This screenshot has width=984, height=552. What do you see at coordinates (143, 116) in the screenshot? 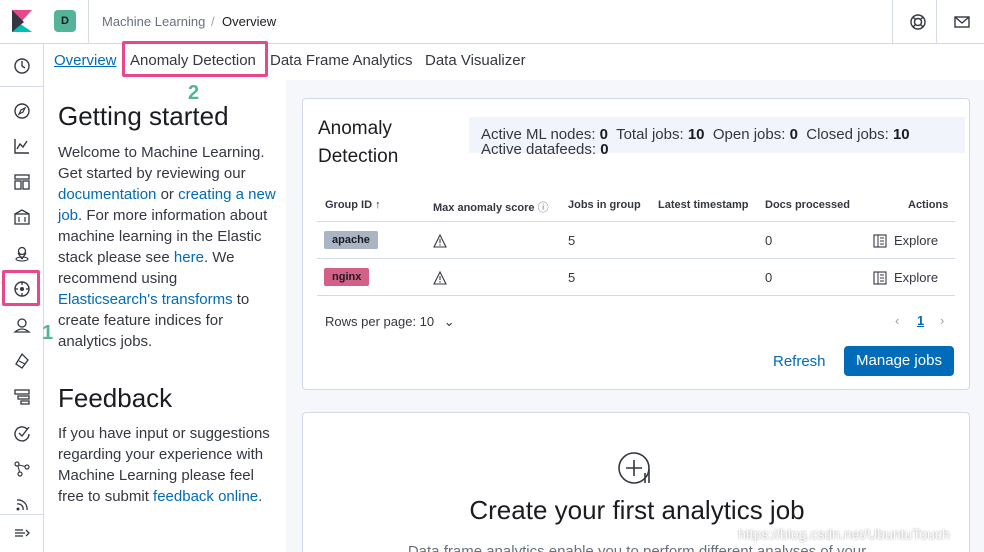
I see `getting-started-title: Getting started` at bounding box center [143, 116].